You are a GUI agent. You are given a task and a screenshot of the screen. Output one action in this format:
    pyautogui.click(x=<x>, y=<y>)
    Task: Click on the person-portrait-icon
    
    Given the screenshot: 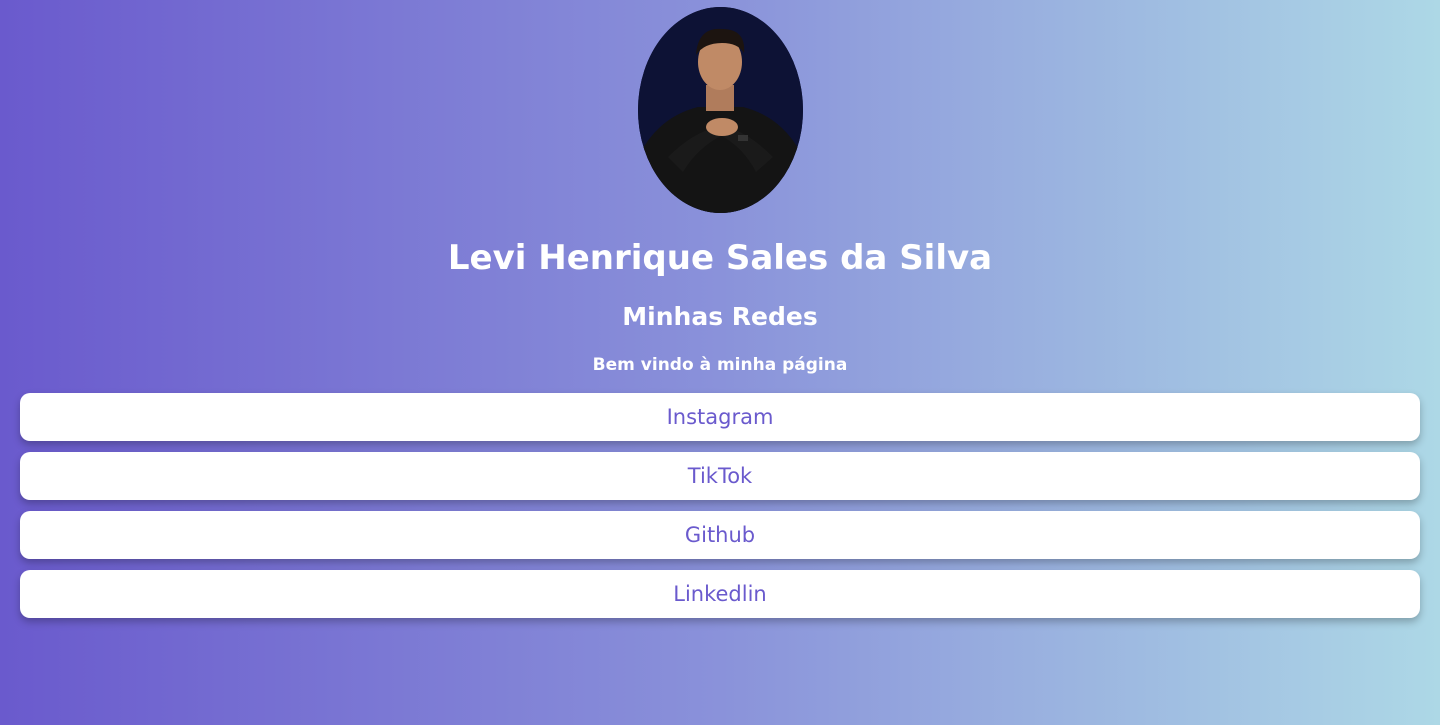 What is the action you would take?
    pyautogui.click(x=720, y=110)
    